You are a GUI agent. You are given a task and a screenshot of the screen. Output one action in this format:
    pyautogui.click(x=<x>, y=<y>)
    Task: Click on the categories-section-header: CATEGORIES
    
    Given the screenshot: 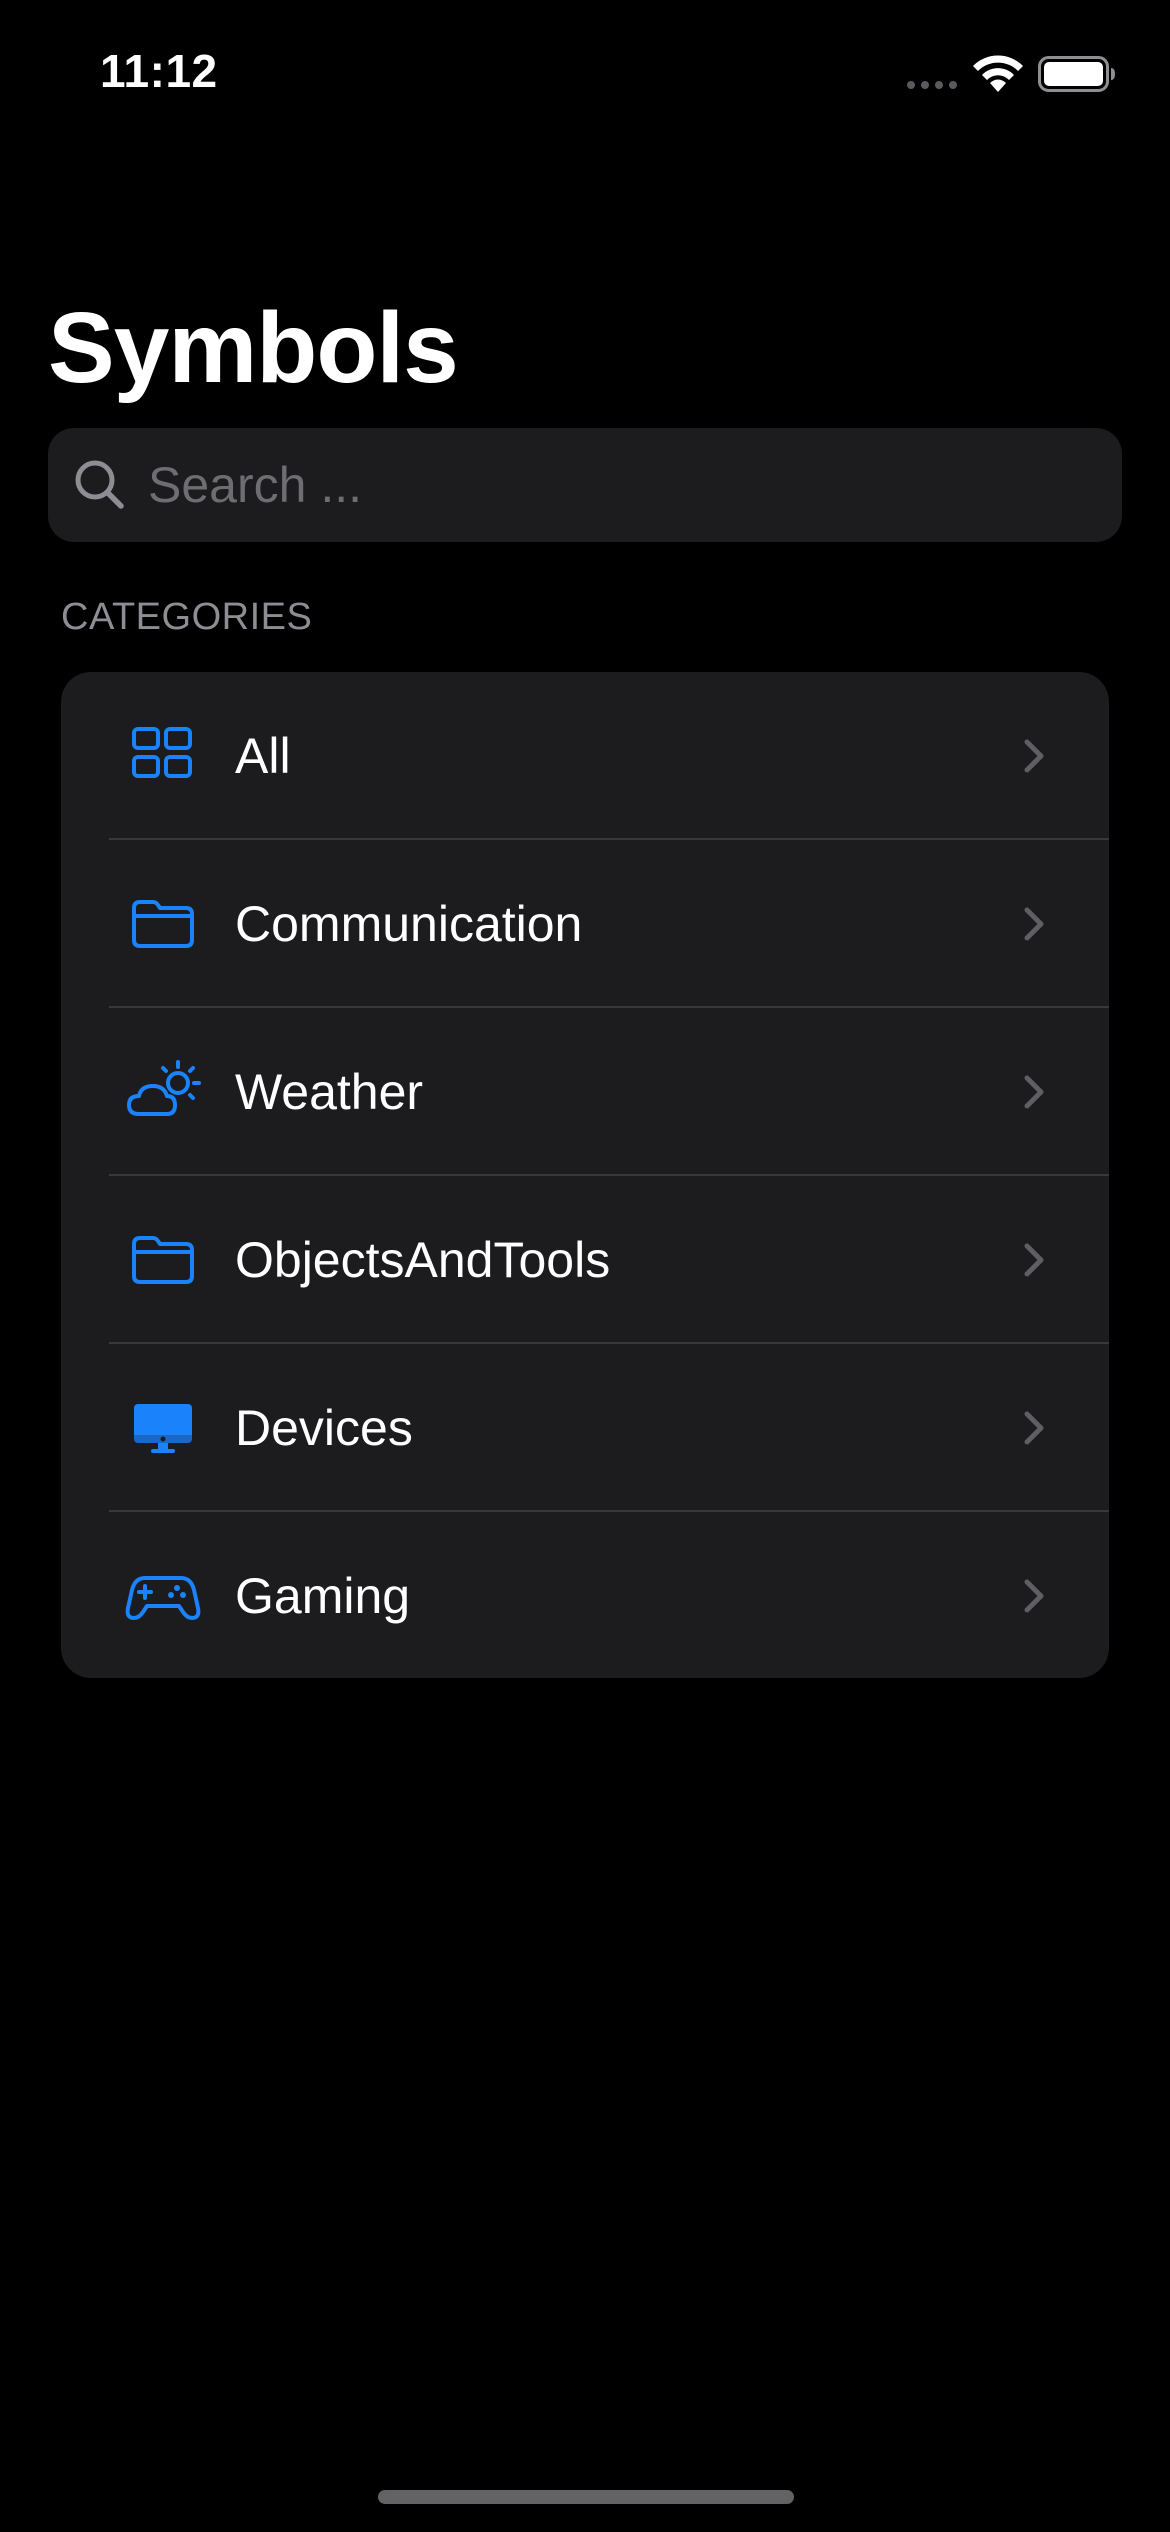 What is the action you would take?
    pyautogui.click(x=187, y=617)
    